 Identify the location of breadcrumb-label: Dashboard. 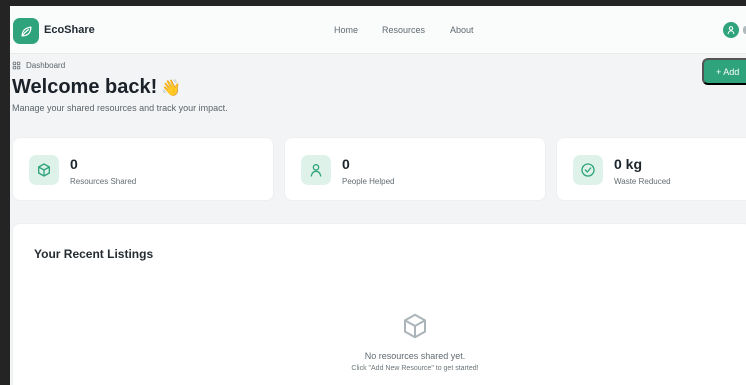
(45, 65).